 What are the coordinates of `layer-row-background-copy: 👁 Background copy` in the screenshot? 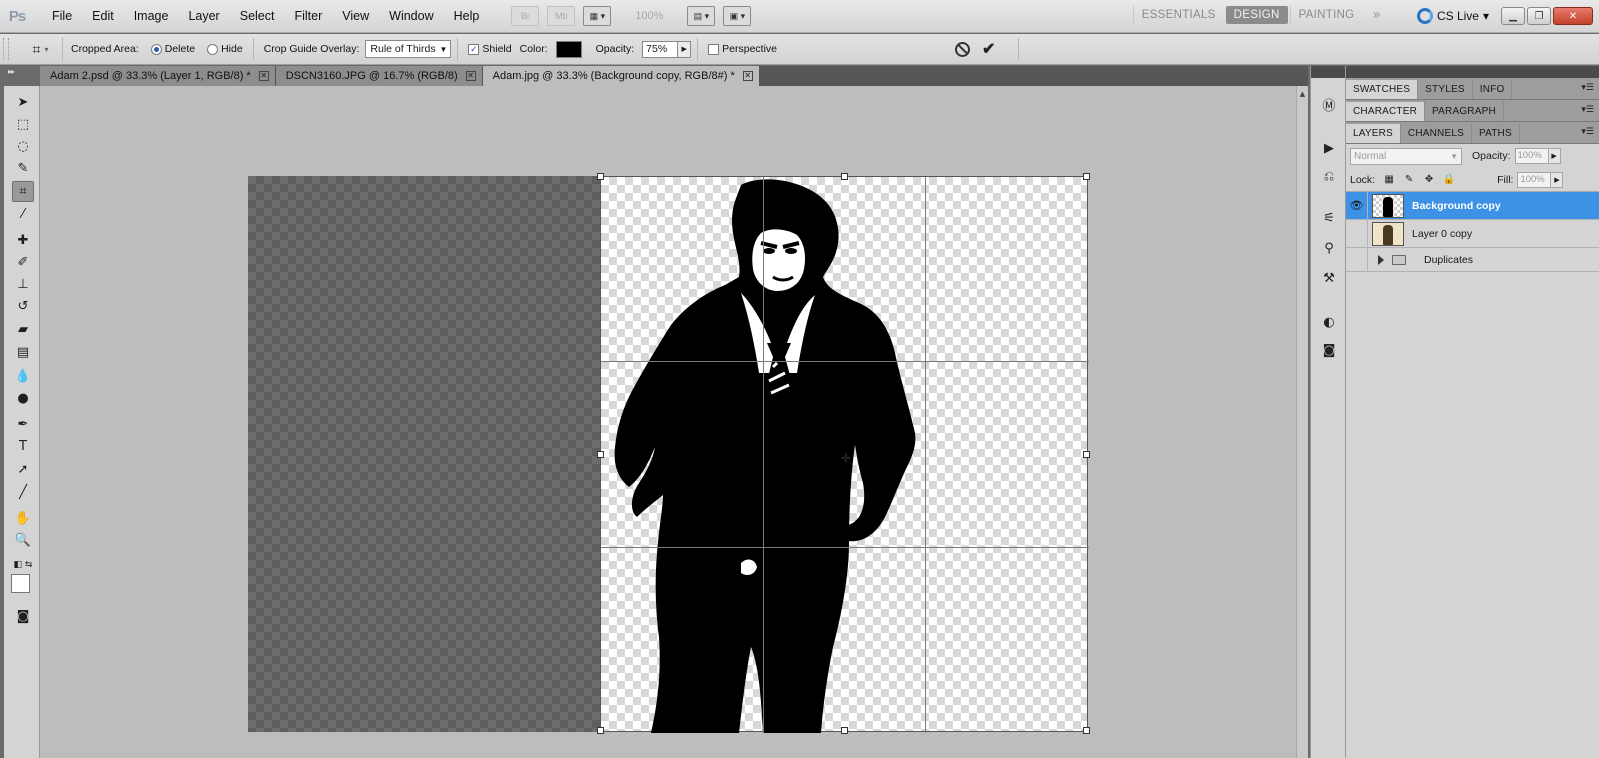 It's located at (1472, 205).